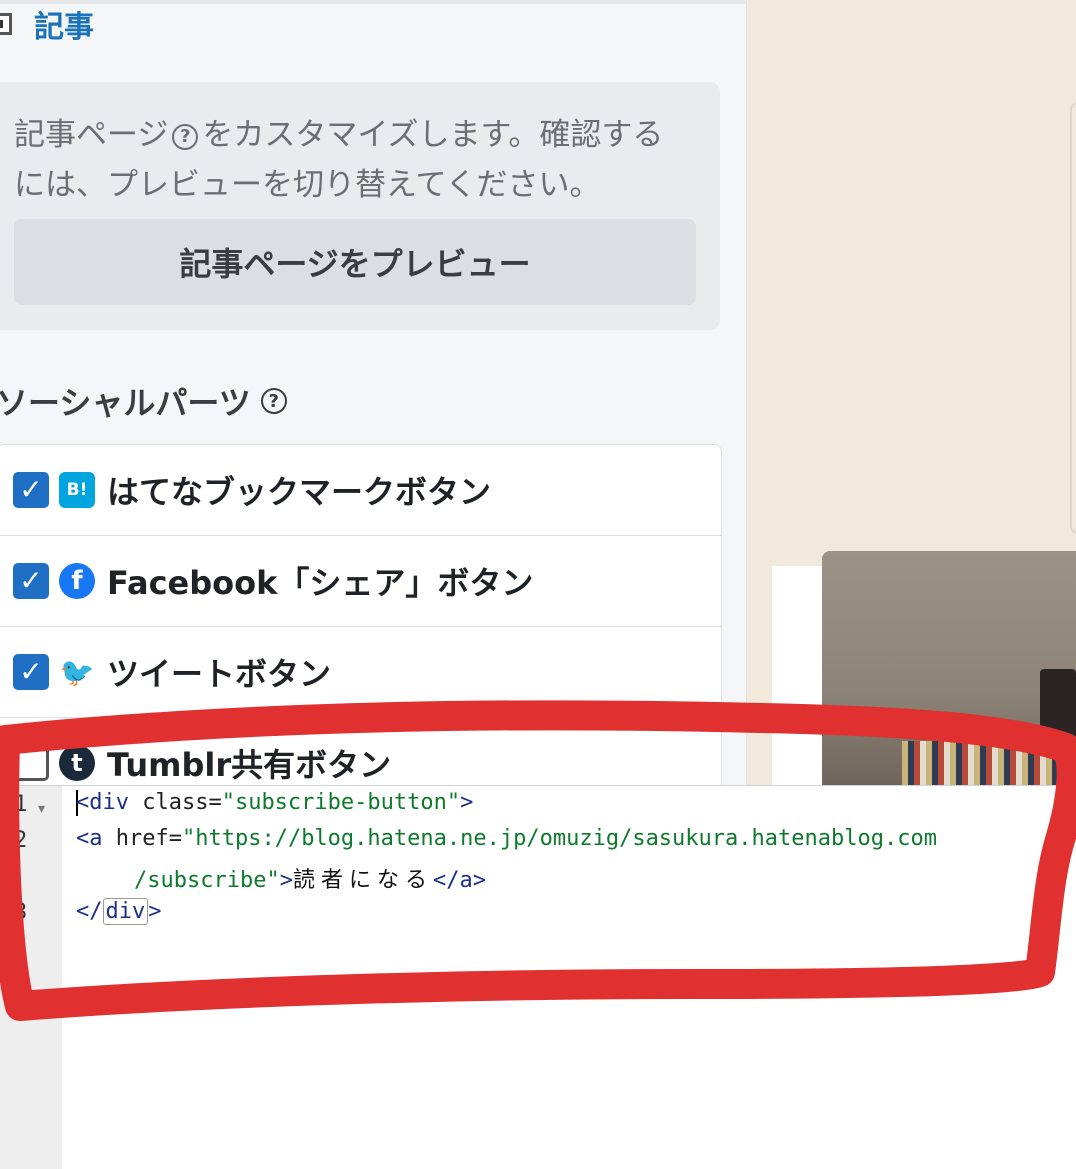 Image resolution: width=1076 pixels, height=1169 pixels. Describe the element at coordinates (299, 492) in the screenshot. I see `social-item-label: はてなブックマークボタン` at that location.